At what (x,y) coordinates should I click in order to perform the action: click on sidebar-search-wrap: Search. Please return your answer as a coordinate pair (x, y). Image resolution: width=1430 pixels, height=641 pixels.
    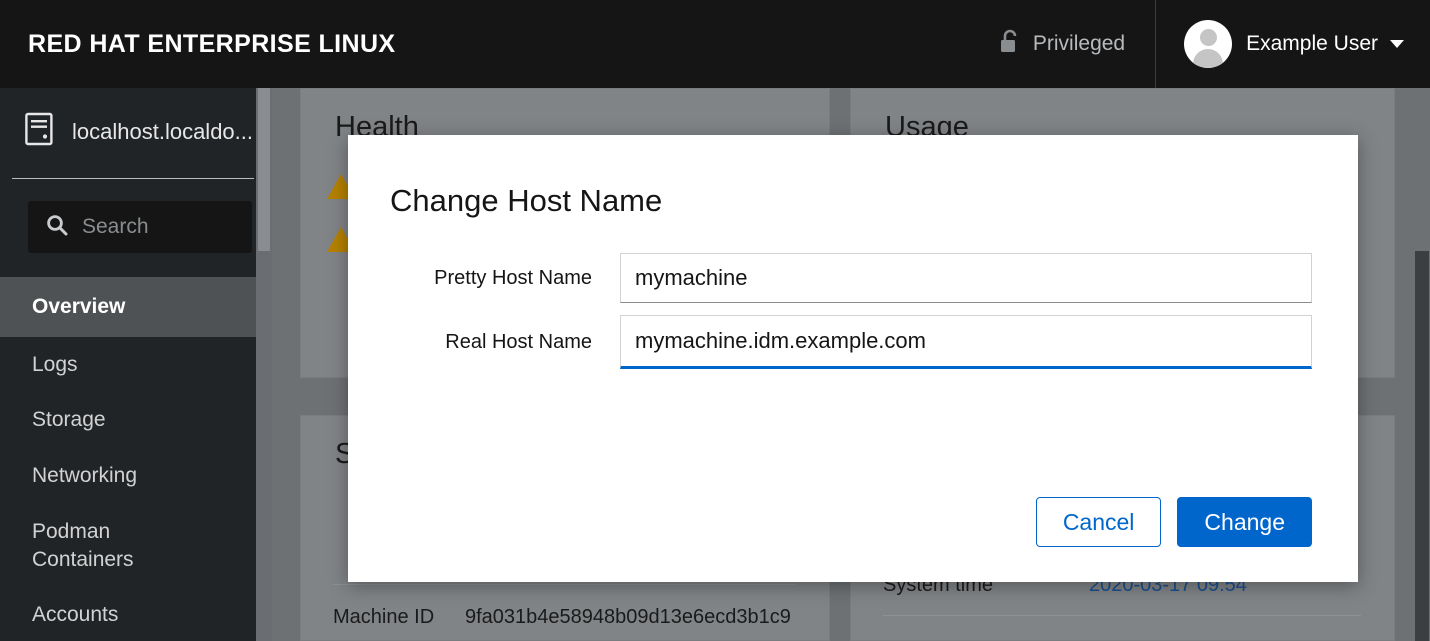
    Looking at the image, I should click on (136, 216).